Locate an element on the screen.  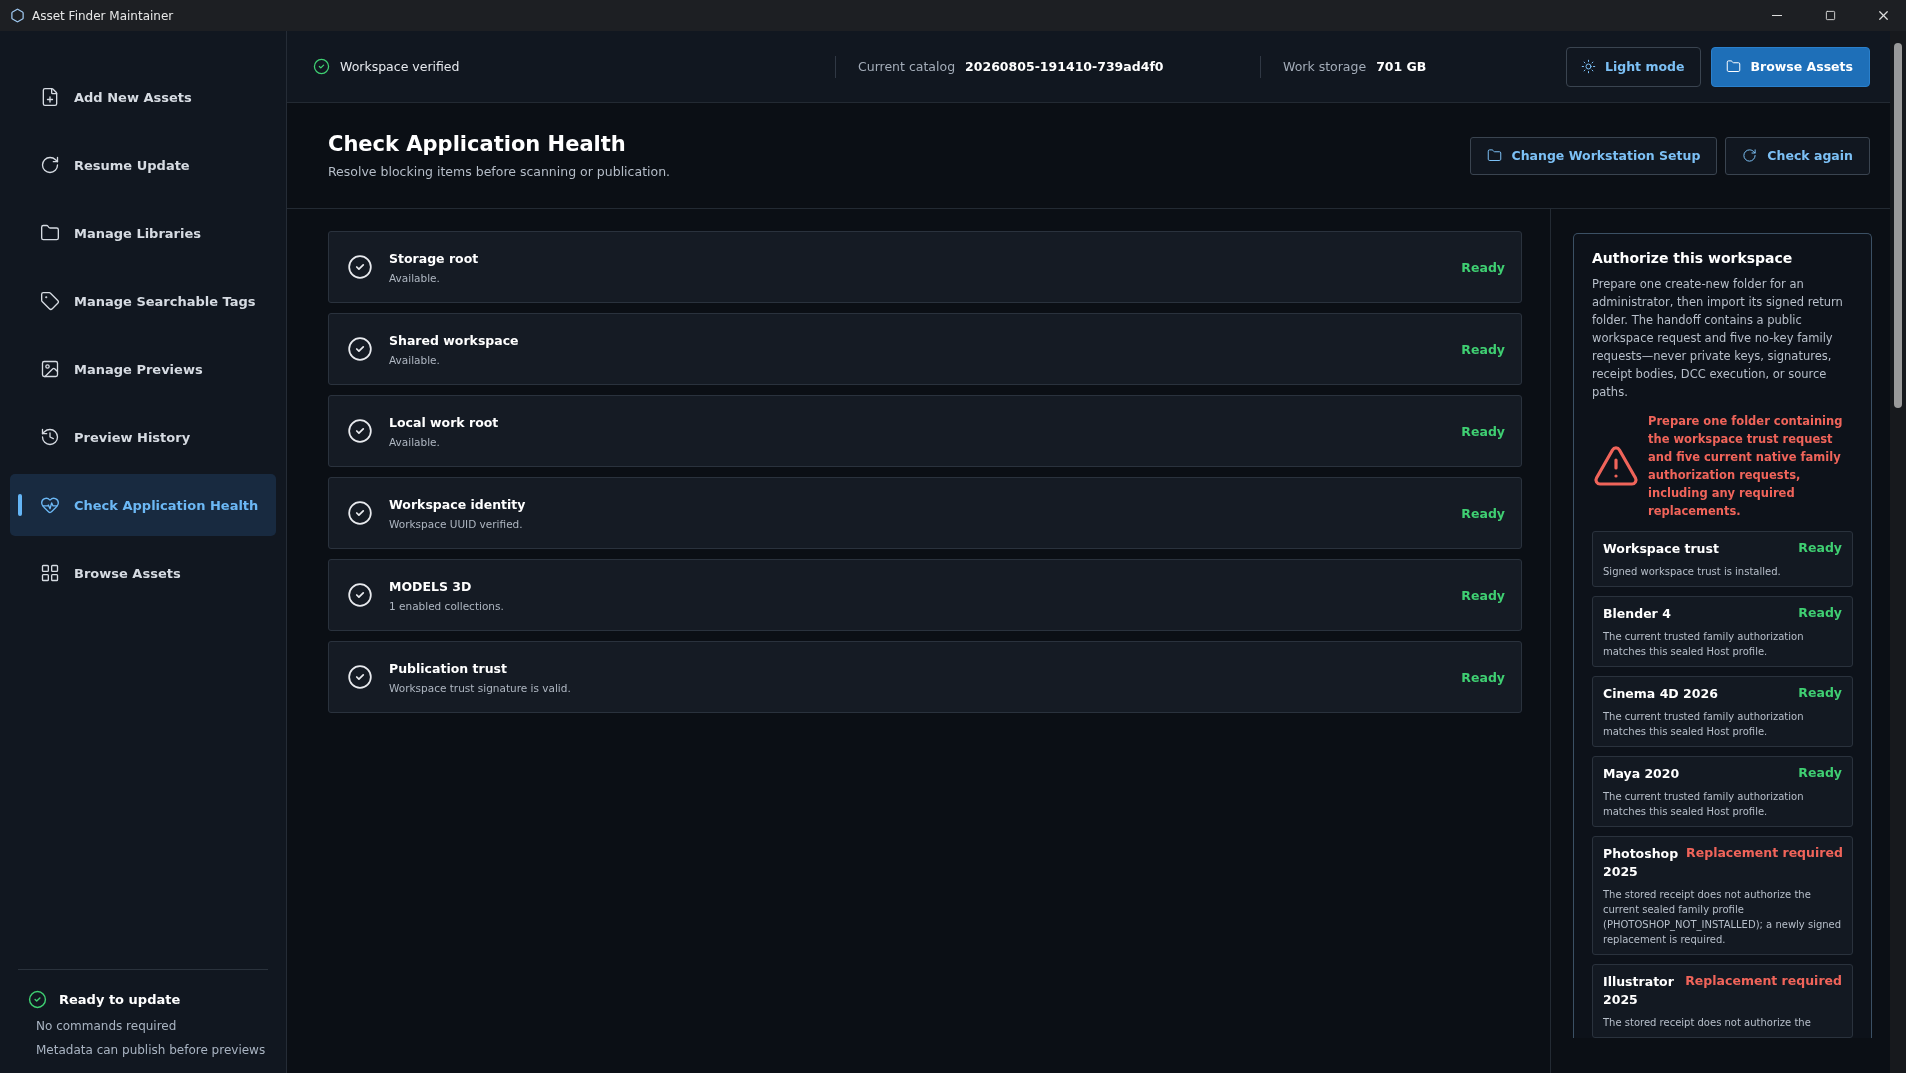
window-title: Asset Finder Maintainer is located at coordinates (103, 15).